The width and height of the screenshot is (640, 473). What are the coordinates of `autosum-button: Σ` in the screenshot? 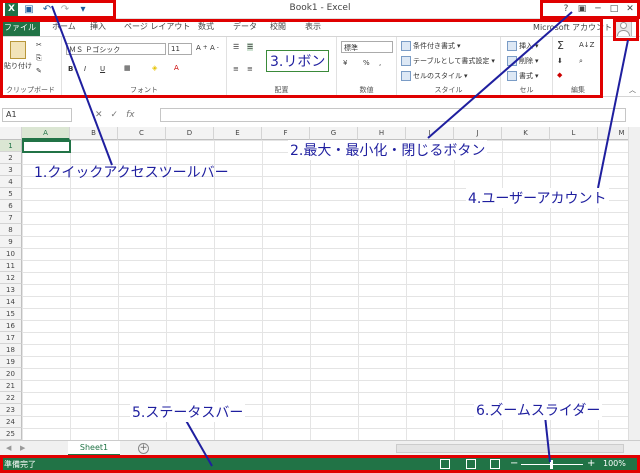 It's located at (560, 45).